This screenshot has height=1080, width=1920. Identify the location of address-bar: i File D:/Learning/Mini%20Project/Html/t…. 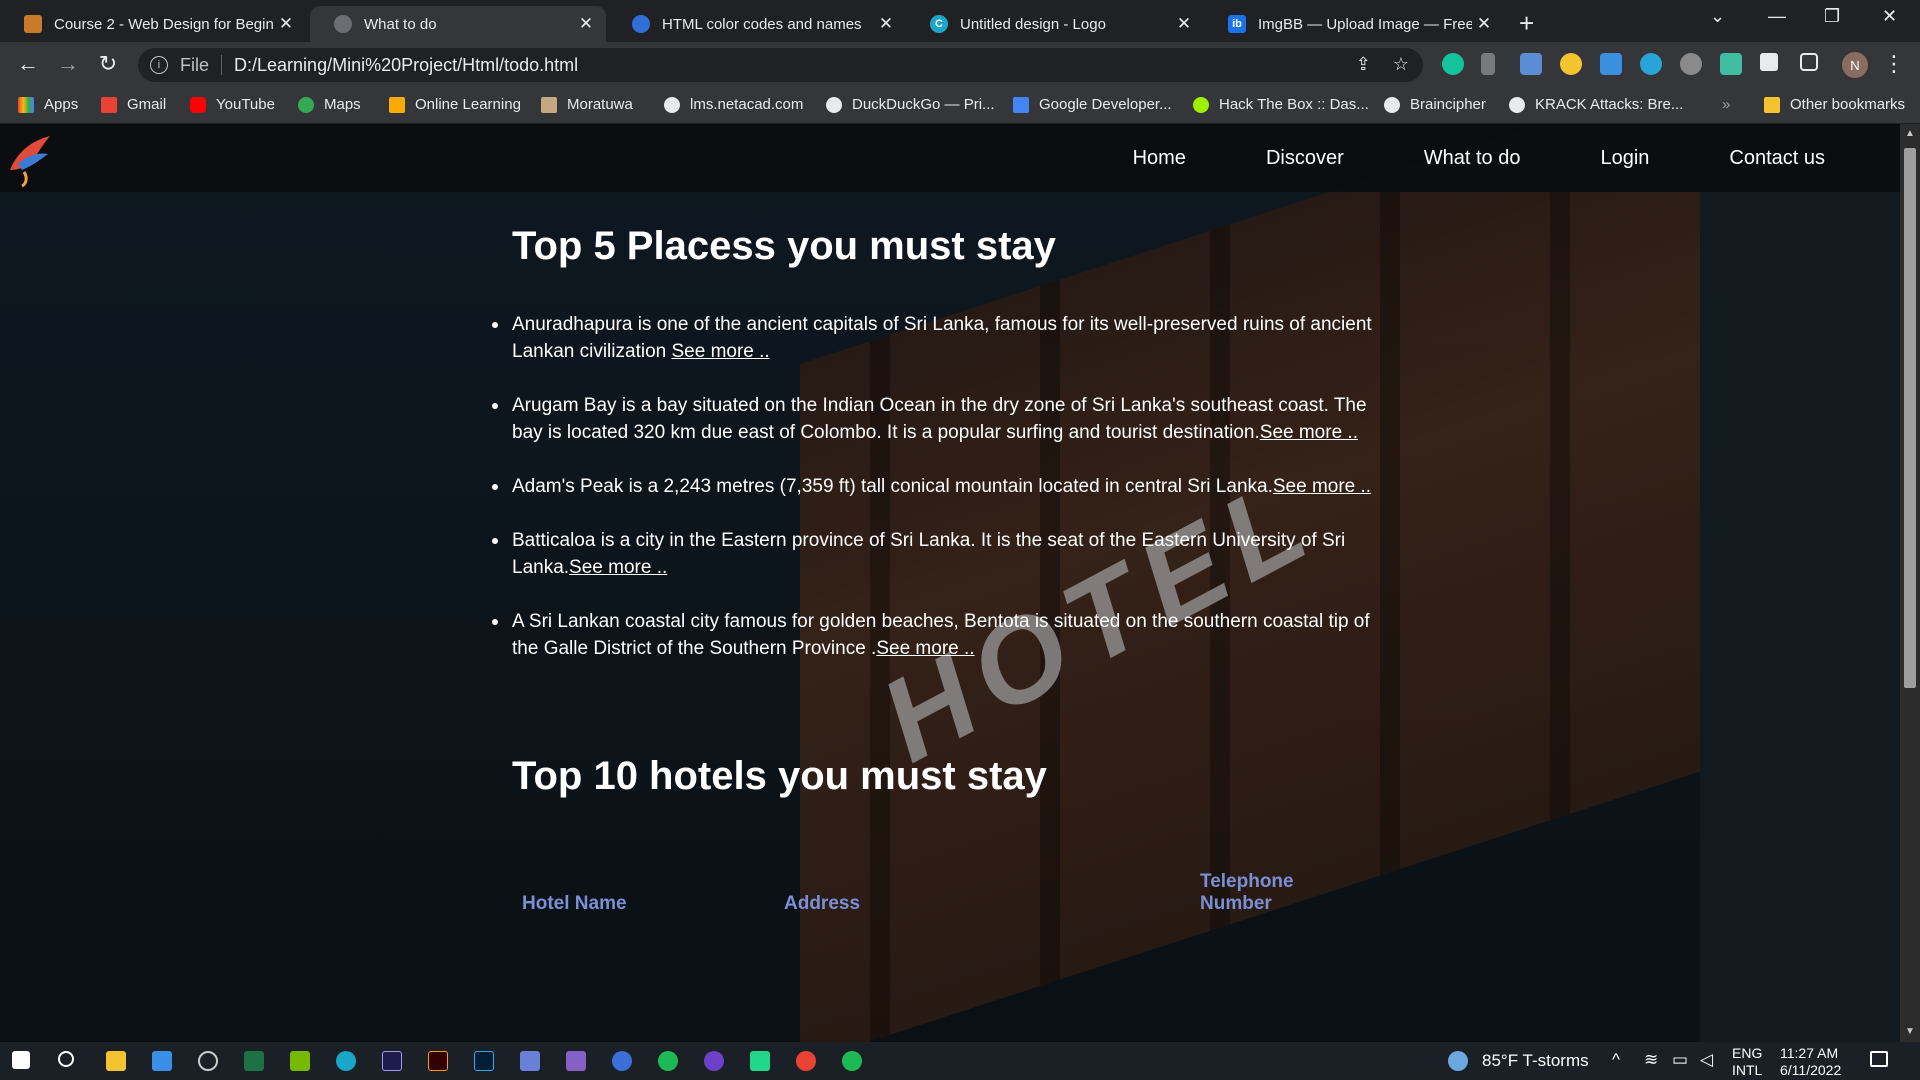
(780, 65).